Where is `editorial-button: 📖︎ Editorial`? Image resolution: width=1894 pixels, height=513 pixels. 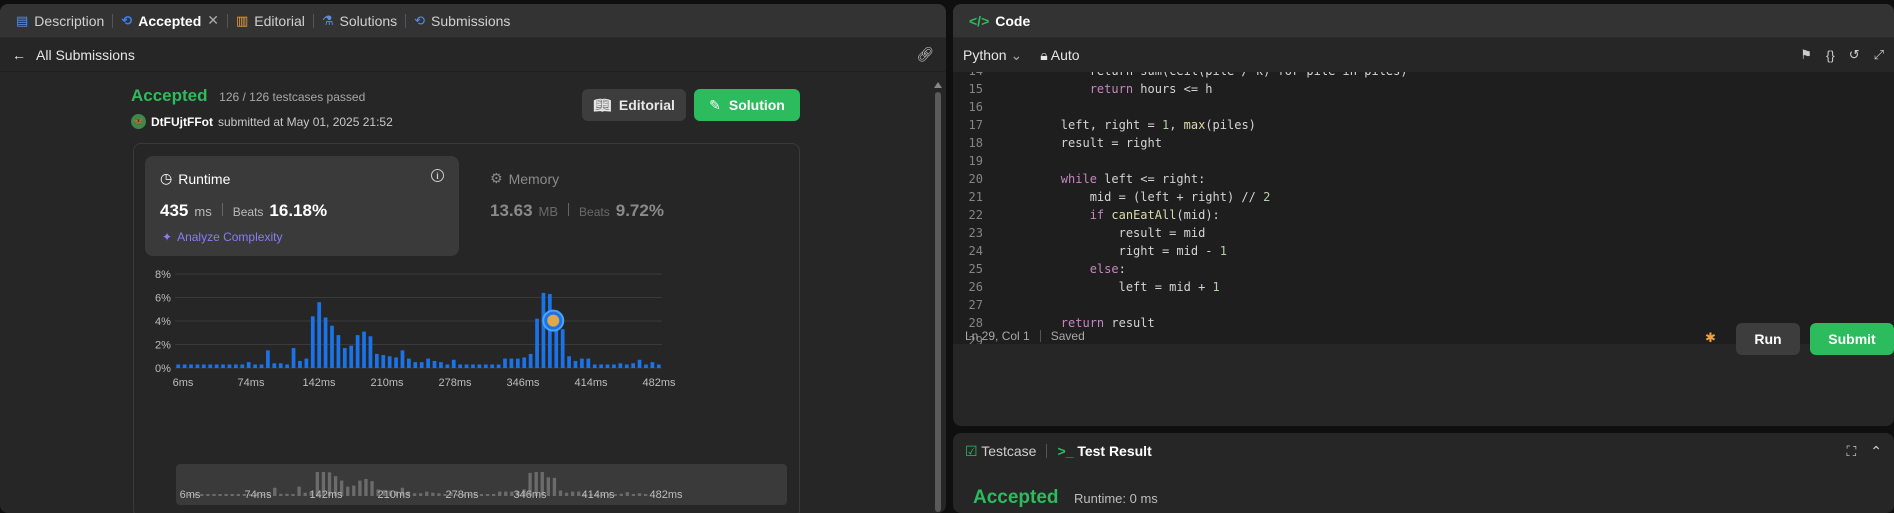
editorial-button: 📖︎ Editorial is located at coordinates (634, 105).